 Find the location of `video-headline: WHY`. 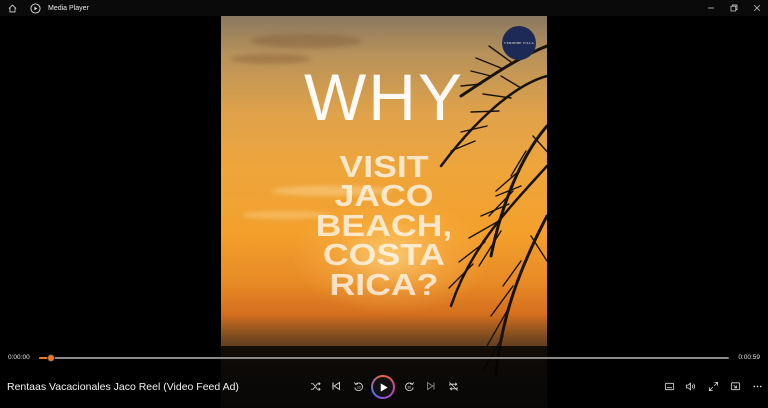

video-headline: WHY is located at coordinates (384, 97).